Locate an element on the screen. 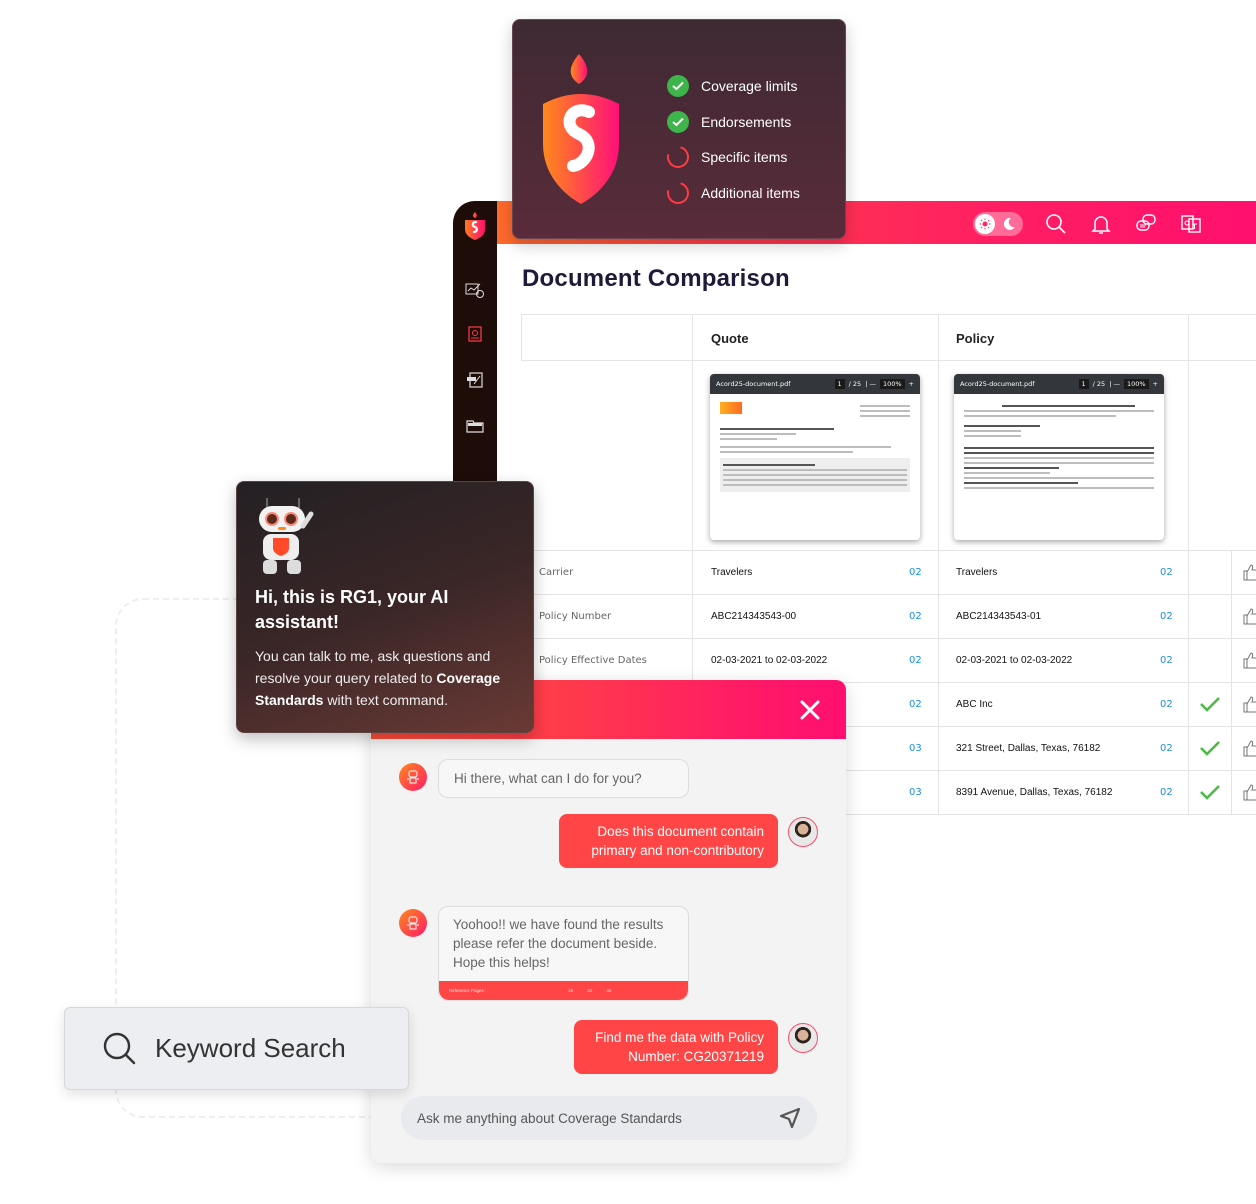  pdf-page-content is located at coordinates (815, 447).